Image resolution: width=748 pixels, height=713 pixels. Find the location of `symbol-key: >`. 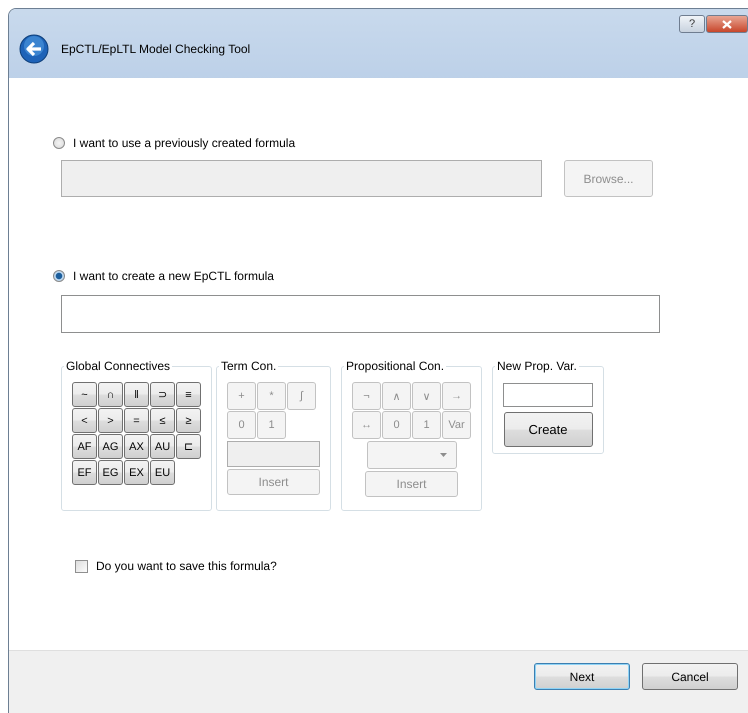

symbol-key: > is located at coordinates (110, 420).